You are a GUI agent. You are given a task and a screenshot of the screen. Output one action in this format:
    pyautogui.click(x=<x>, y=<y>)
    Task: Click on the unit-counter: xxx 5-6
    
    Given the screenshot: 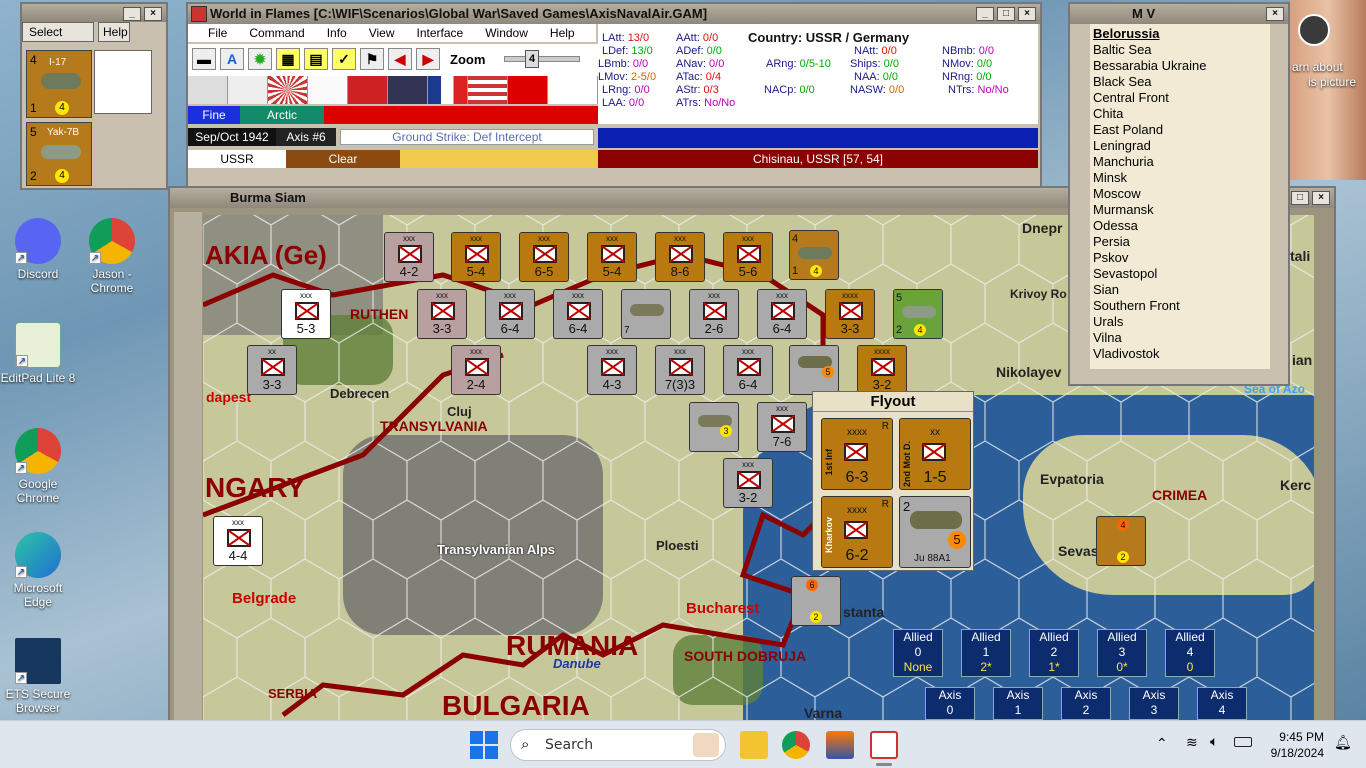 What is the action you would take?
    pyautogui.click(x=748, y=257)
    